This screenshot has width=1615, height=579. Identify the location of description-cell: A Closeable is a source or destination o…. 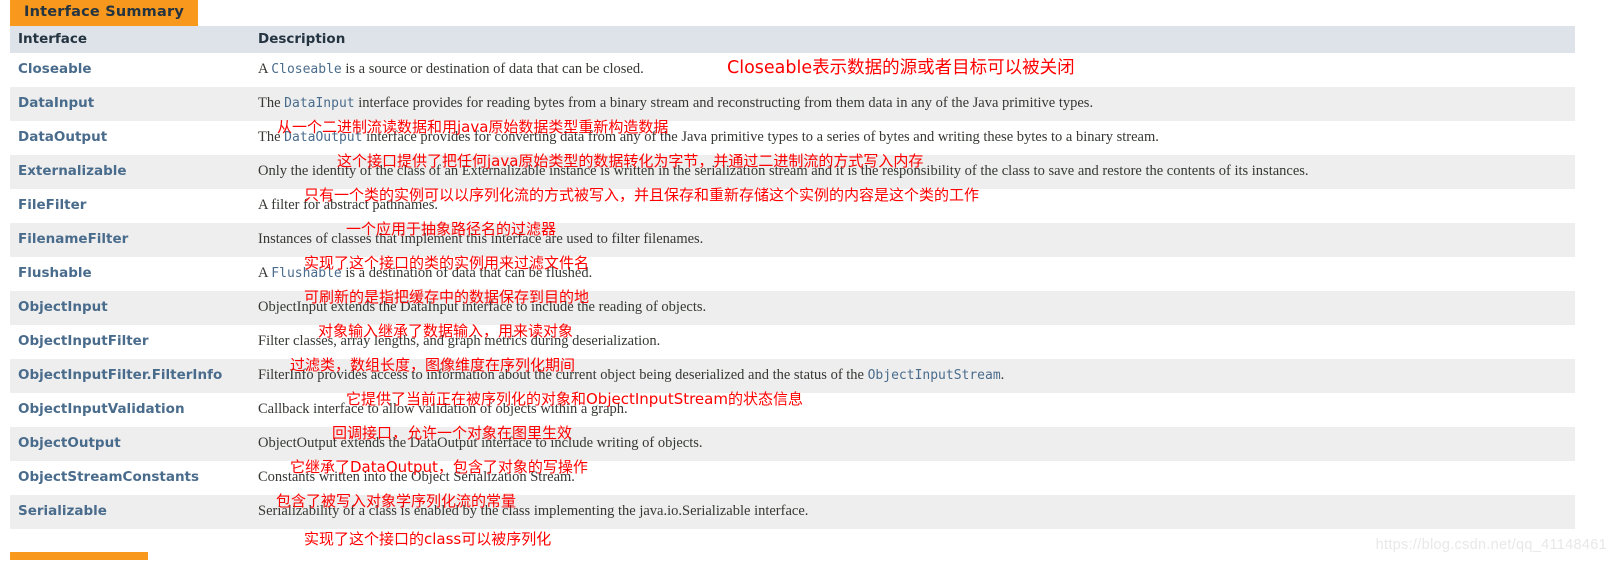
(911, 70).